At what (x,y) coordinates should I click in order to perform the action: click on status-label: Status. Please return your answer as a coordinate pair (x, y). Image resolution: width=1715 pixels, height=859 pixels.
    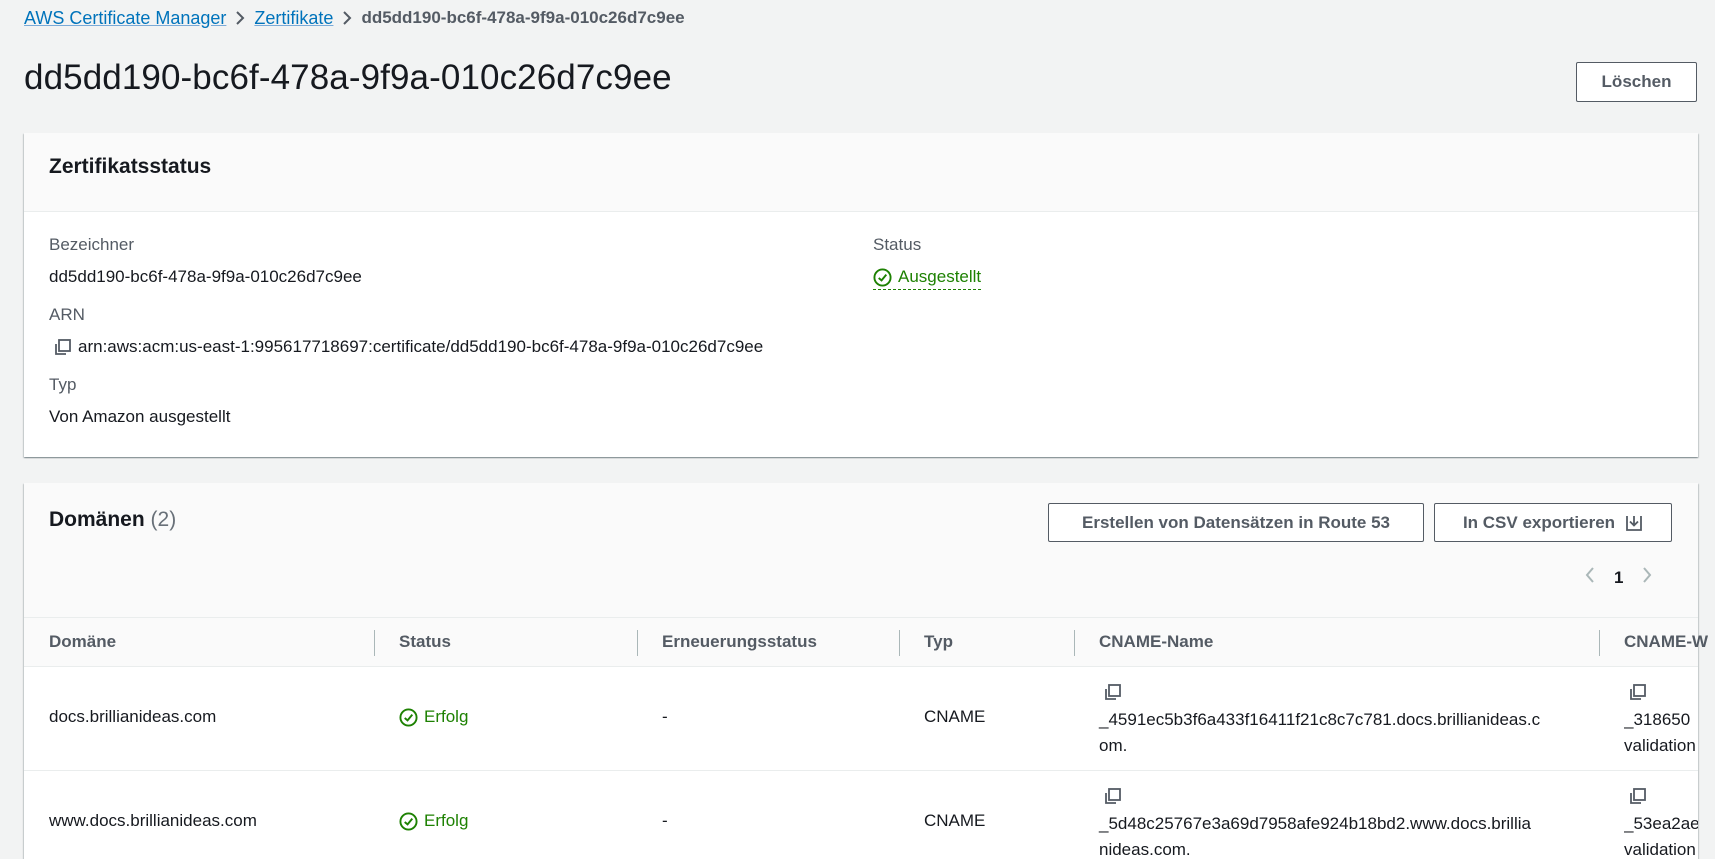
    Looking at the image, I should click on (897, 244).